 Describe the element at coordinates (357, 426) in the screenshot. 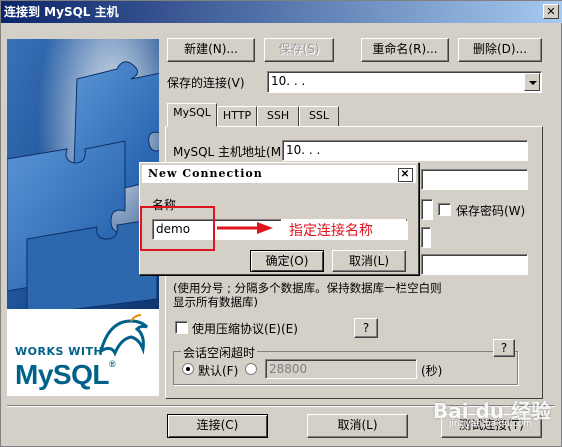

I see `cancel-button: 取消(L)` at that location.